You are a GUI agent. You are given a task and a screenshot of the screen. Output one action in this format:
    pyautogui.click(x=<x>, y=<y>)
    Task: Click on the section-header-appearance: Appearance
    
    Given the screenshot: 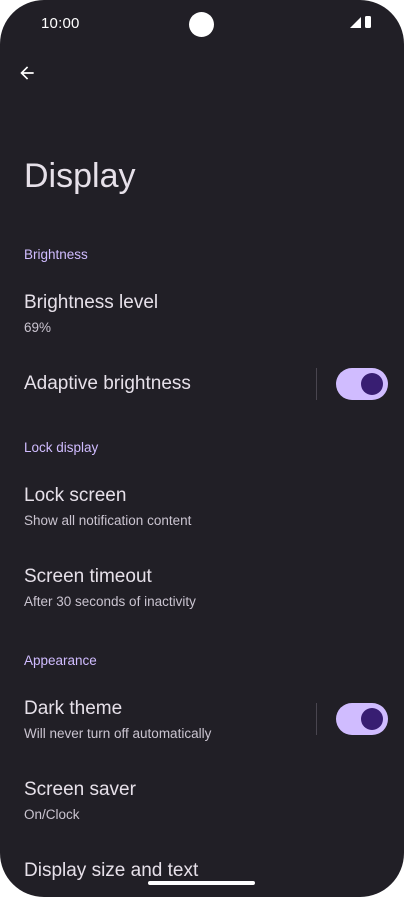 What is the action you would take?
    pyautogui.click(x=60, y=660)
    